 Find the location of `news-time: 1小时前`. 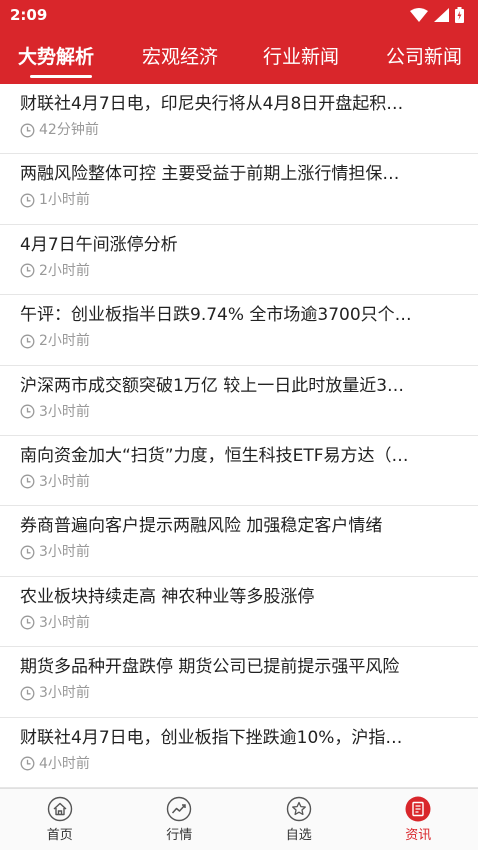

news-time: 1小时前 is located at coordinates (64, 200).